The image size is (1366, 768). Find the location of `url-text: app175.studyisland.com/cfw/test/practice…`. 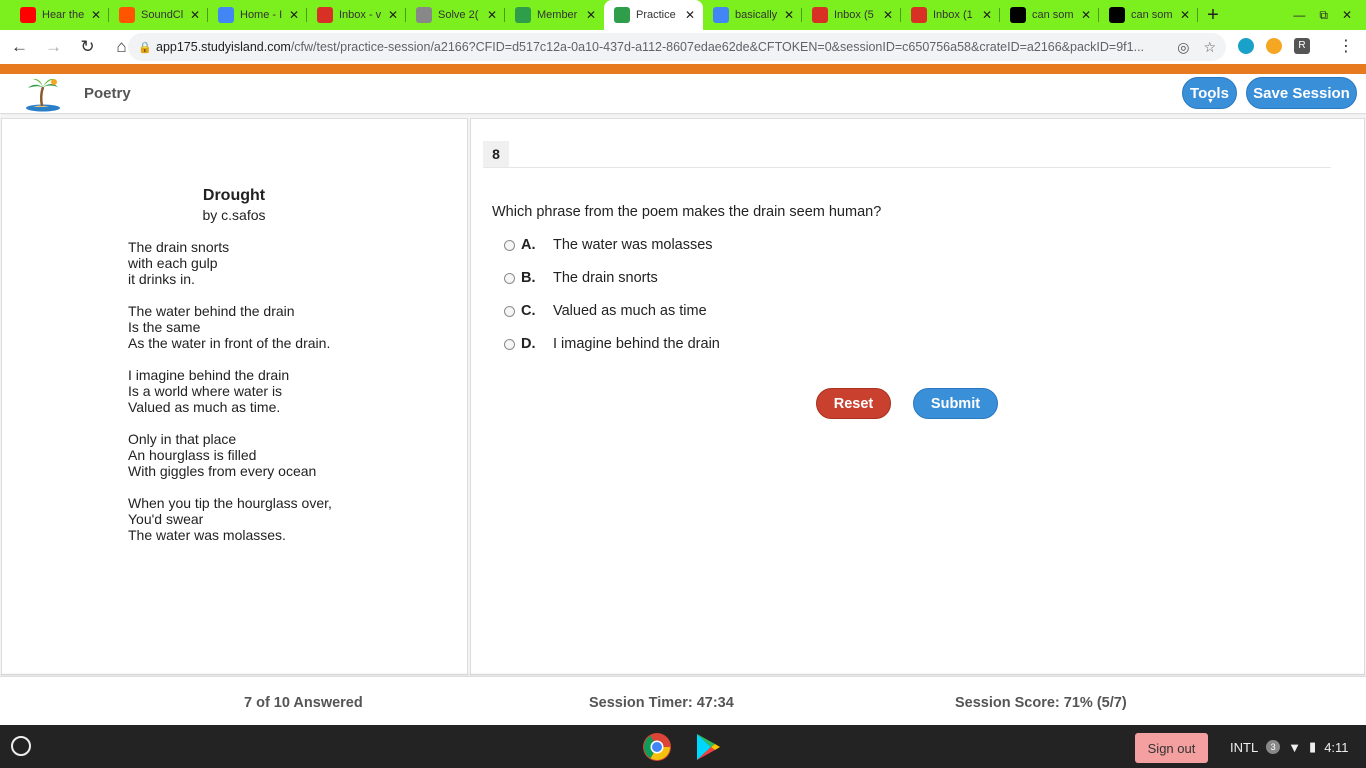

url-text: app175.studyisland.com/cfw/test/practice… is located at coordinates (666, 47).